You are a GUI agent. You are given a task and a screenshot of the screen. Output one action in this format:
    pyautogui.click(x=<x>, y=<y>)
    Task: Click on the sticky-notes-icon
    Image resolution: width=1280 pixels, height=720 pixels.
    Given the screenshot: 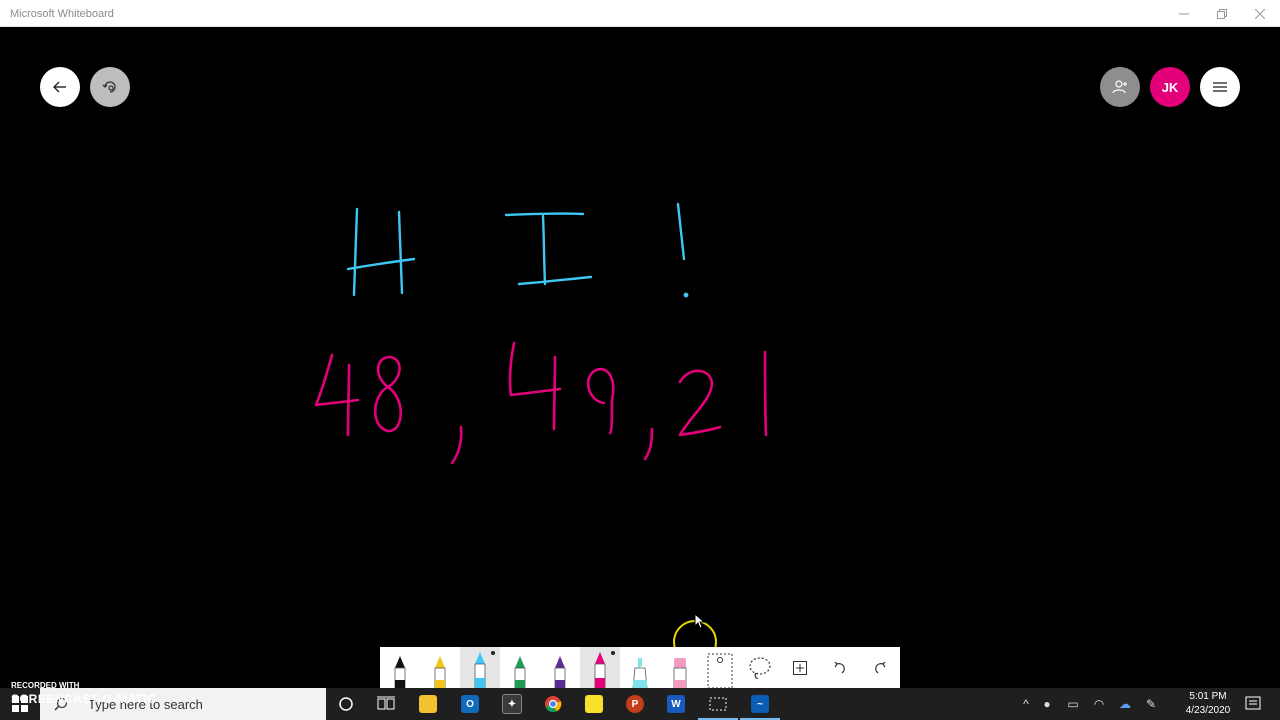 What is the action you would take?
    pyautogui.click(x=594, y=704)
    